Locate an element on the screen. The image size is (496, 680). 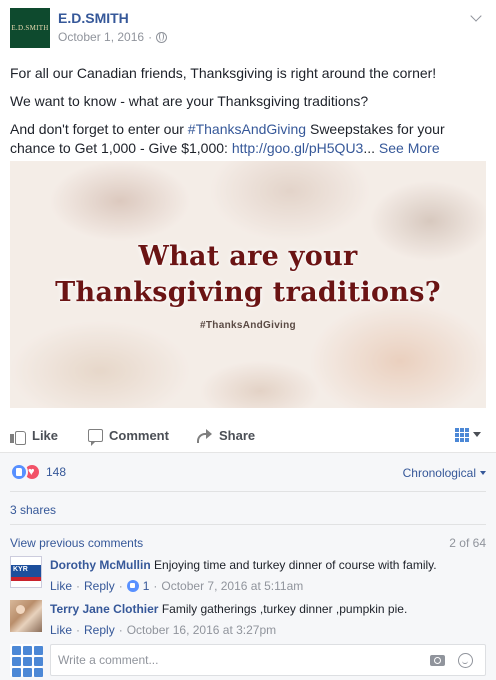
logo-text: E.D.SMITH is located at coordinates (30, 28).